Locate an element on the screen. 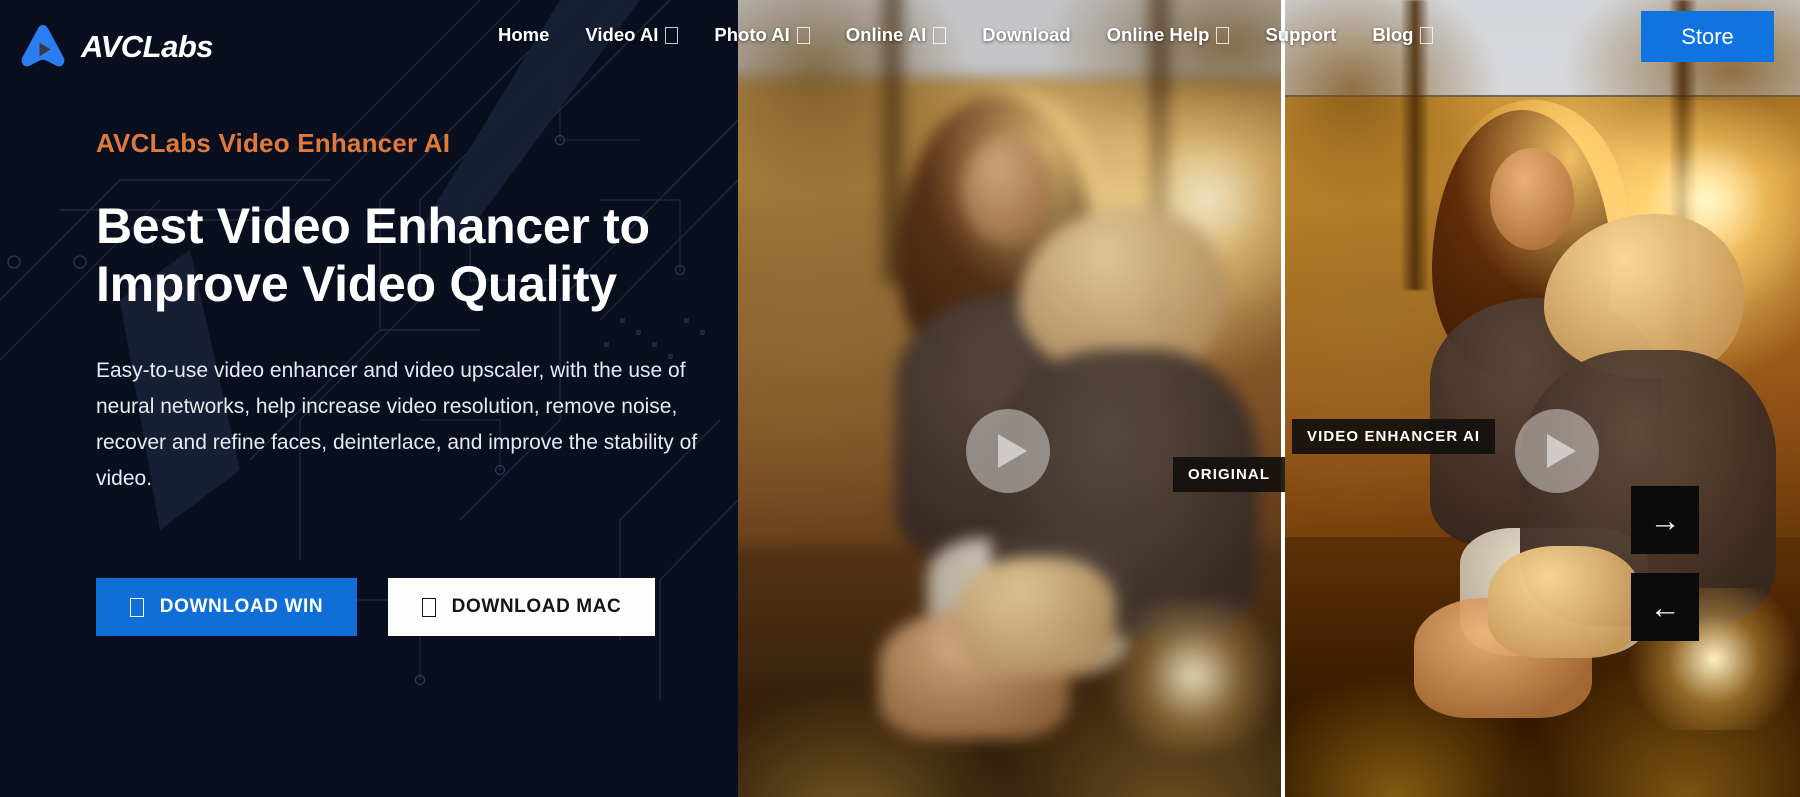 The height and width of the screenshot is (797, 1800). arrow-right-icon: → is located at coordinates (1665, 520).